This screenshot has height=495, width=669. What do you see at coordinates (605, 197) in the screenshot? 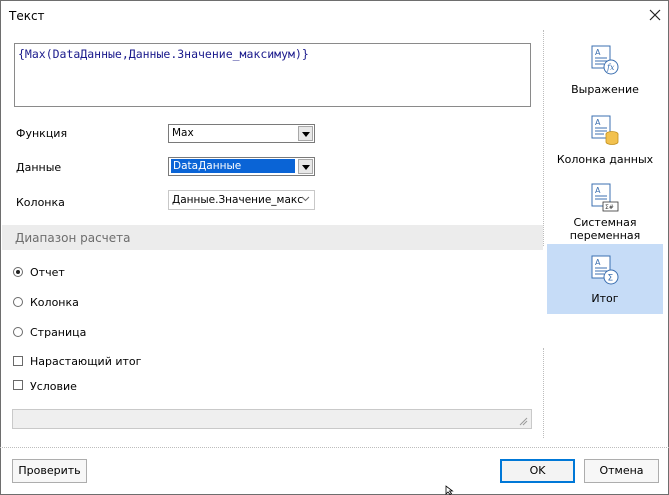
I see `system-variable-icon: A Σ#` at bounding box center [605, 197].